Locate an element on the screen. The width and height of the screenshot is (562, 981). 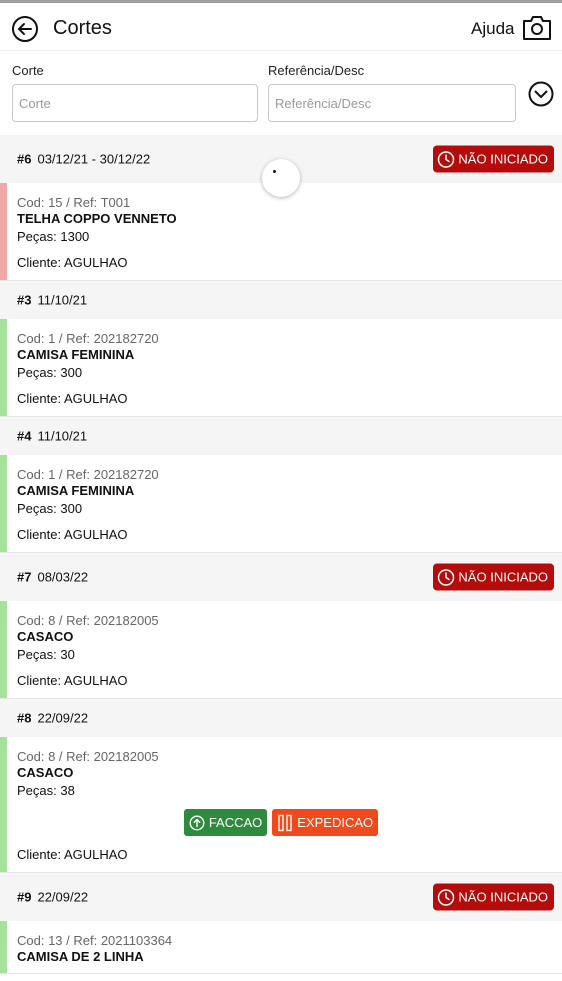
card-header: #4 11/10/21 is located at coordinates (281, 436).